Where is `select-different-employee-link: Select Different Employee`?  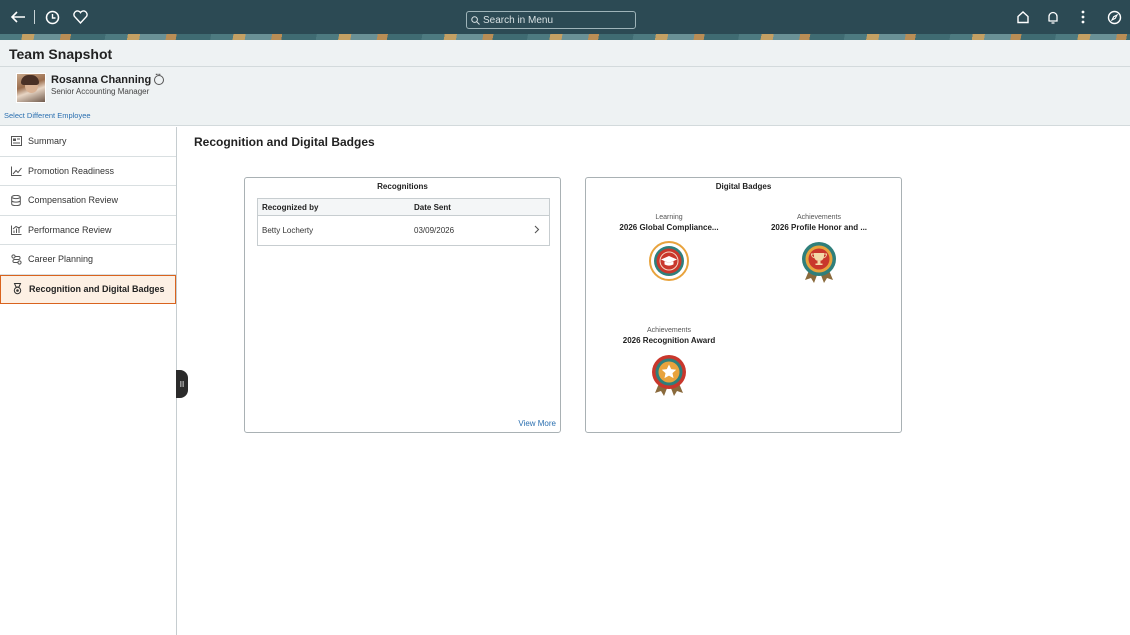 select-different-employee-link: Select Different Employee is located at coordinates (47, 115).